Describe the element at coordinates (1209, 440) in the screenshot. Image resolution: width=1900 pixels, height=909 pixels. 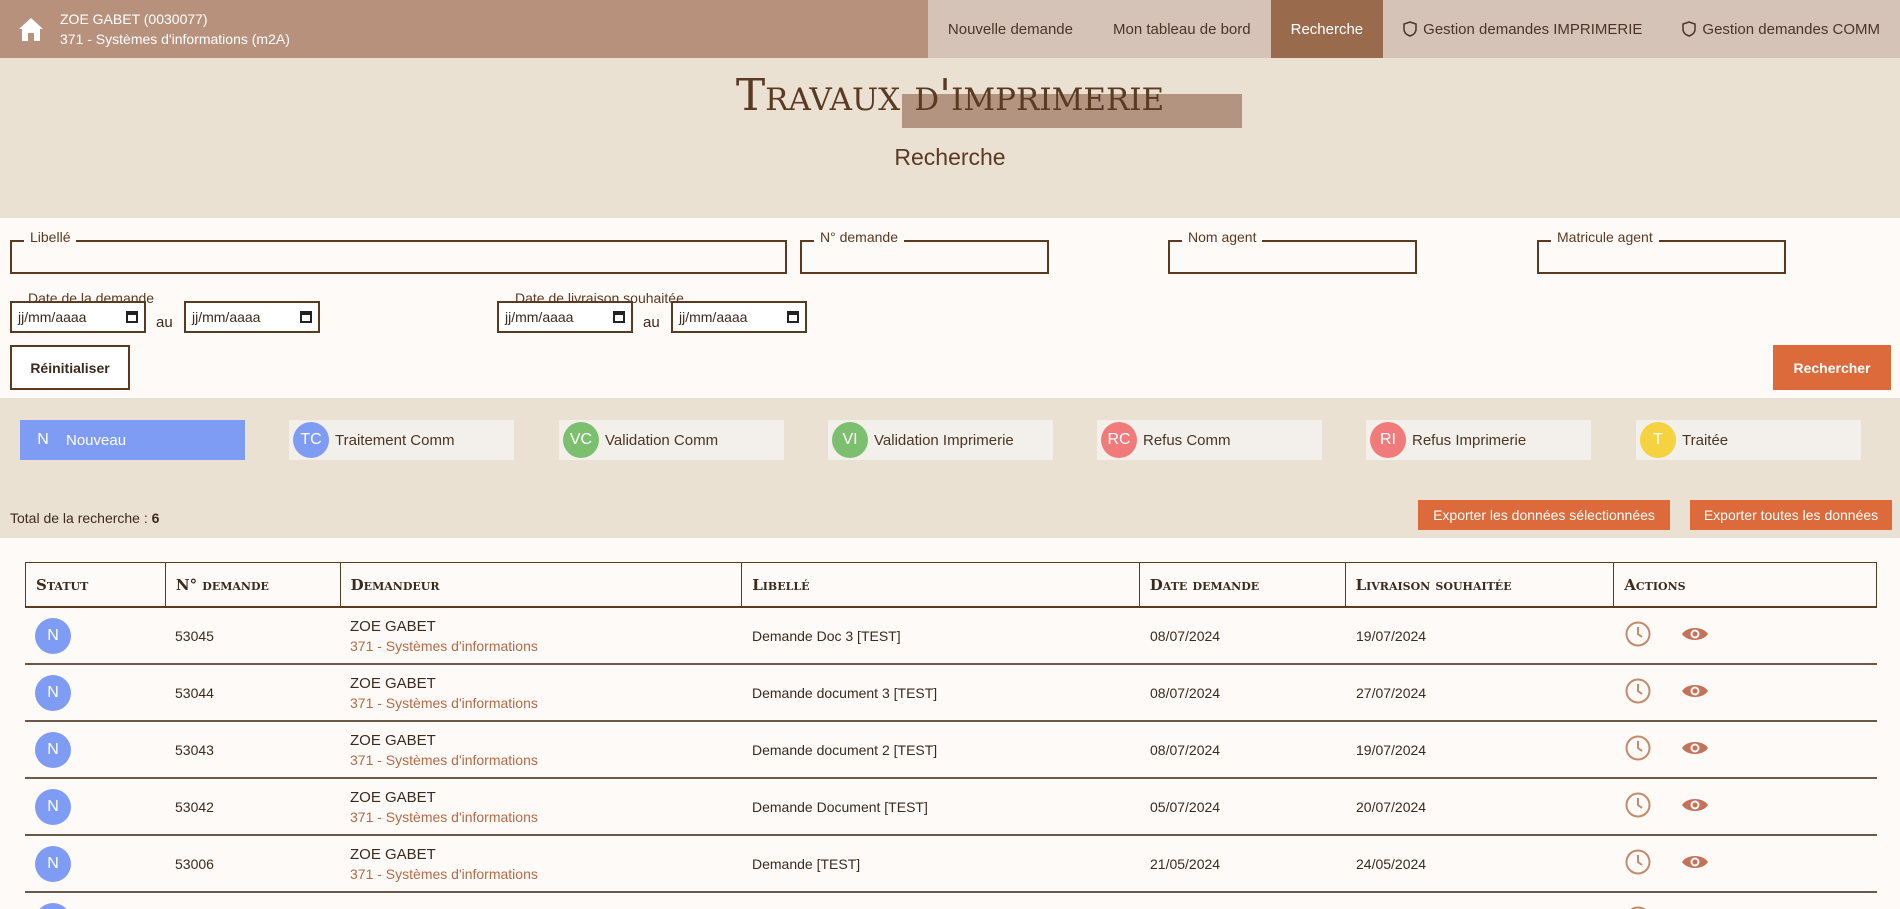
I see `status-chip-refus-comm: RC Refus Comm` at that location.